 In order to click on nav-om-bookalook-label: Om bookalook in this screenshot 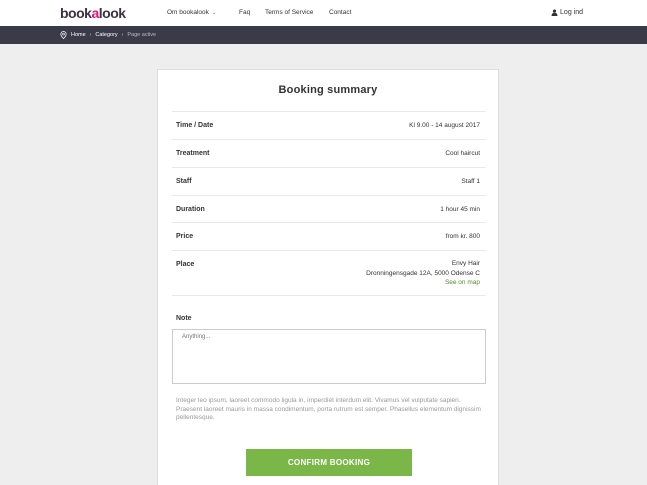, I will do `click(188, 12)`.